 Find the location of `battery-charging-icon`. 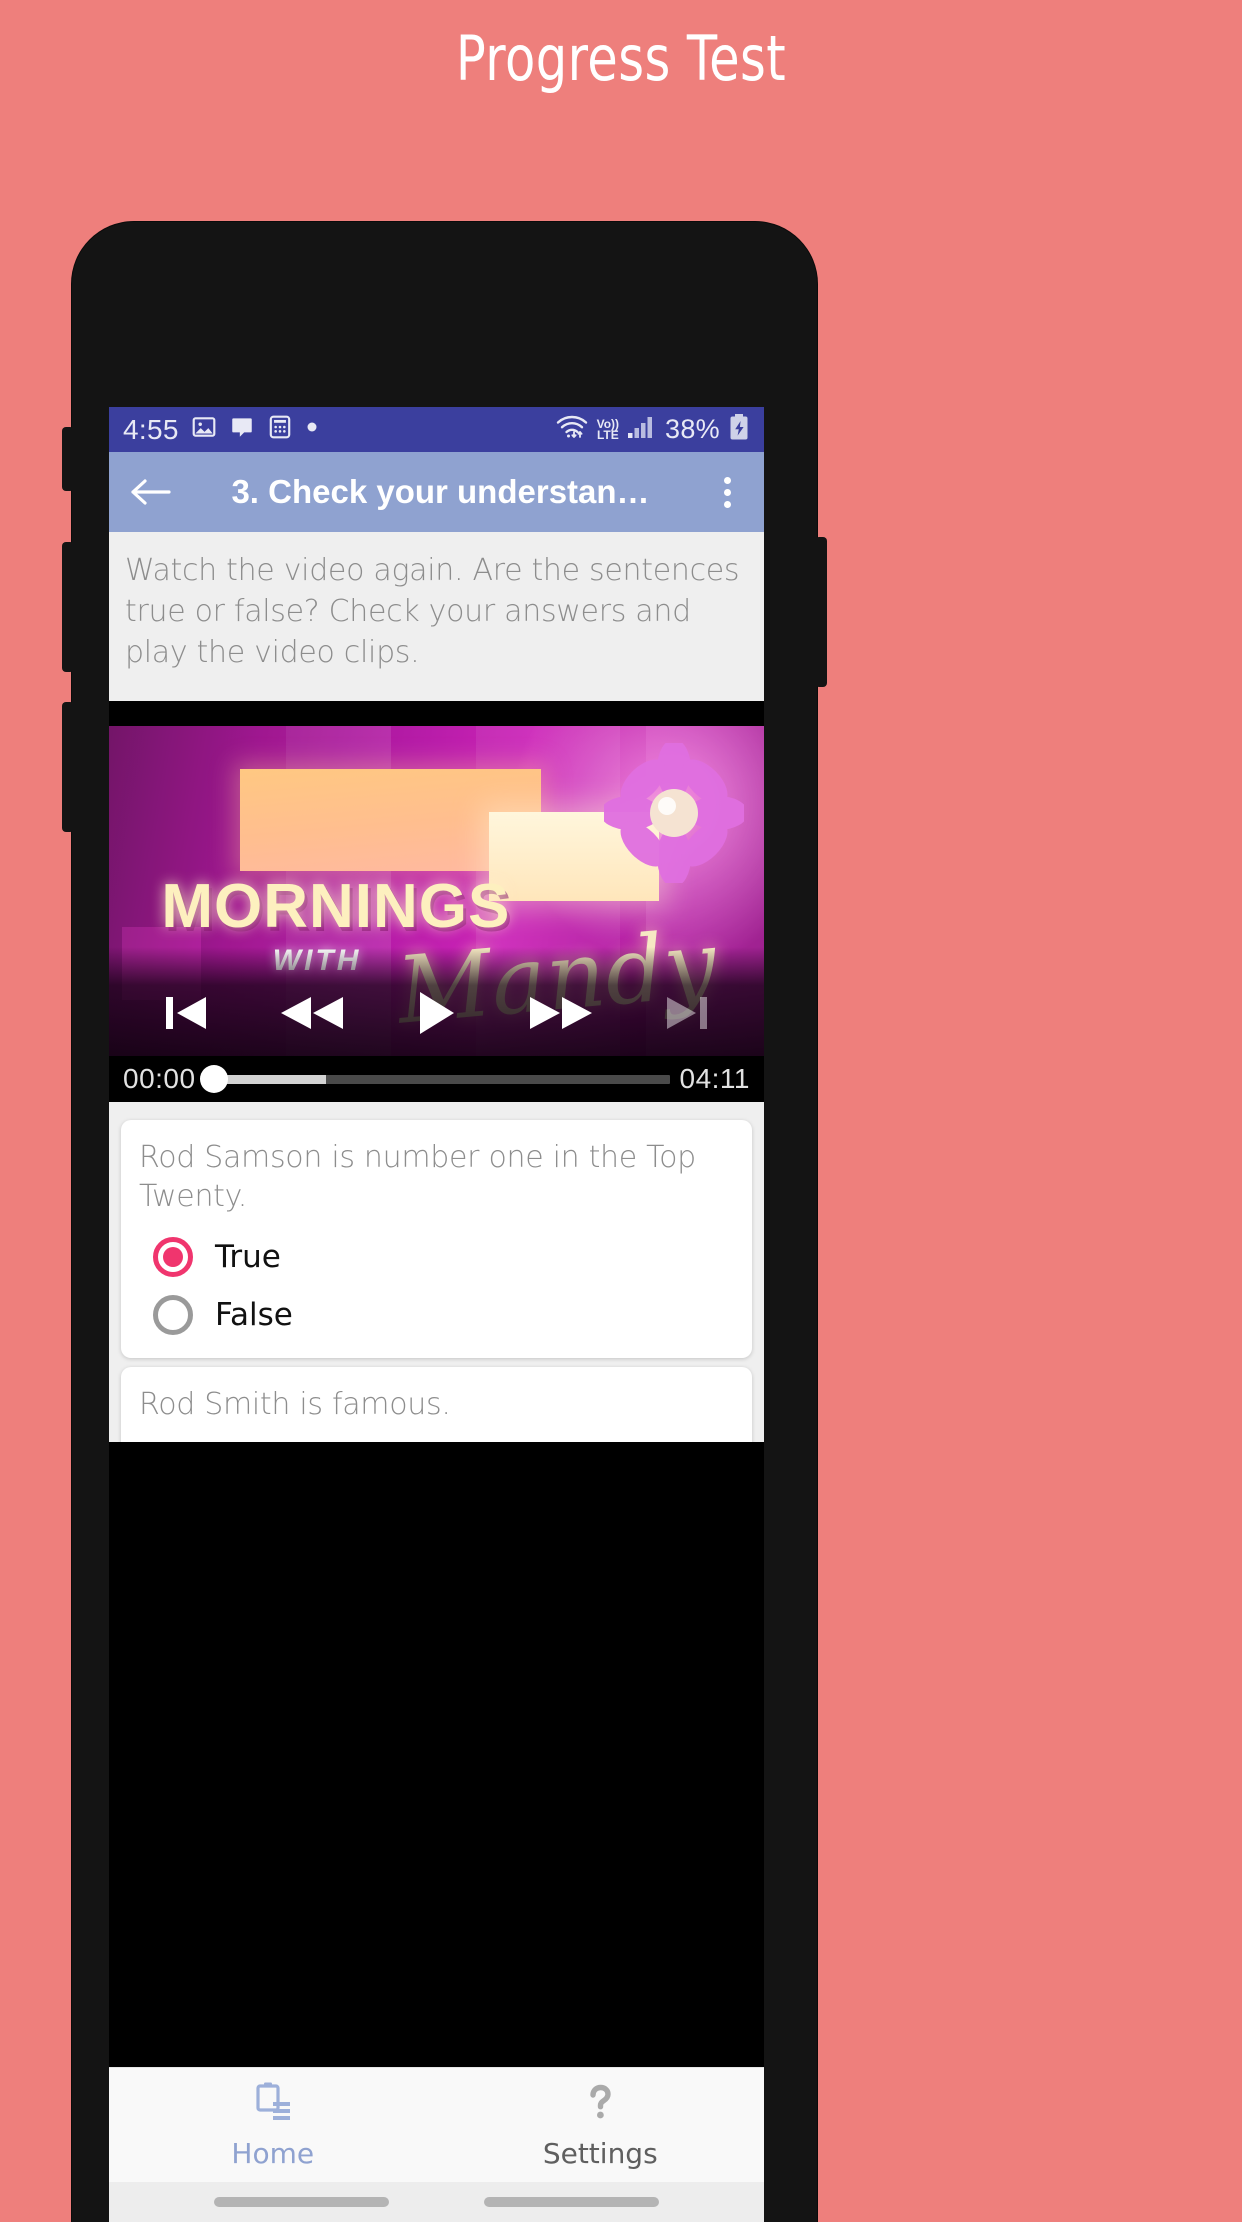

battery-charging-icon is located at coordinates (739, 429).